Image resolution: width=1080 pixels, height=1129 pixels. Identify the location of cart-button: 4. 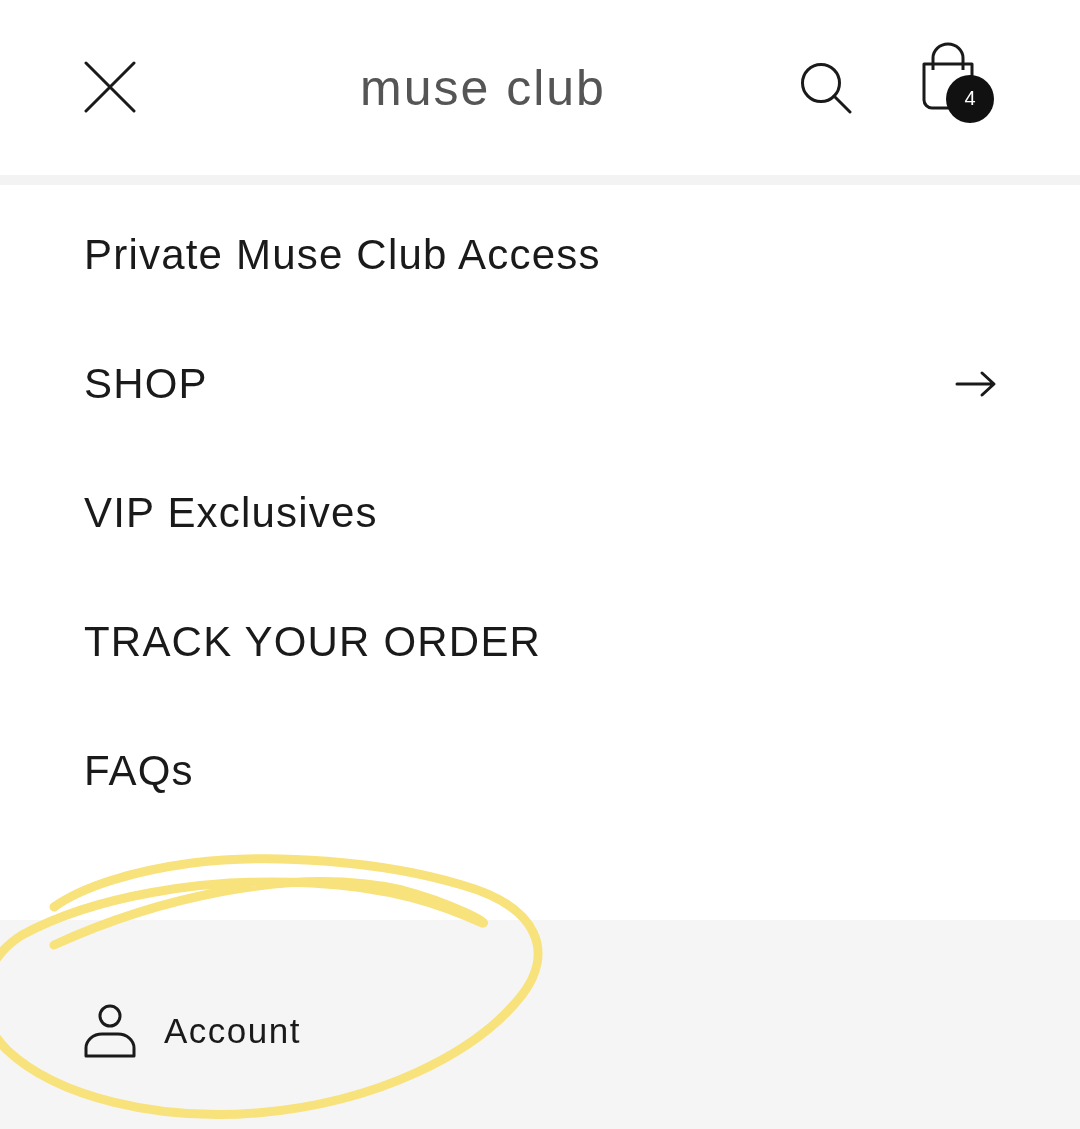
(958, 81).